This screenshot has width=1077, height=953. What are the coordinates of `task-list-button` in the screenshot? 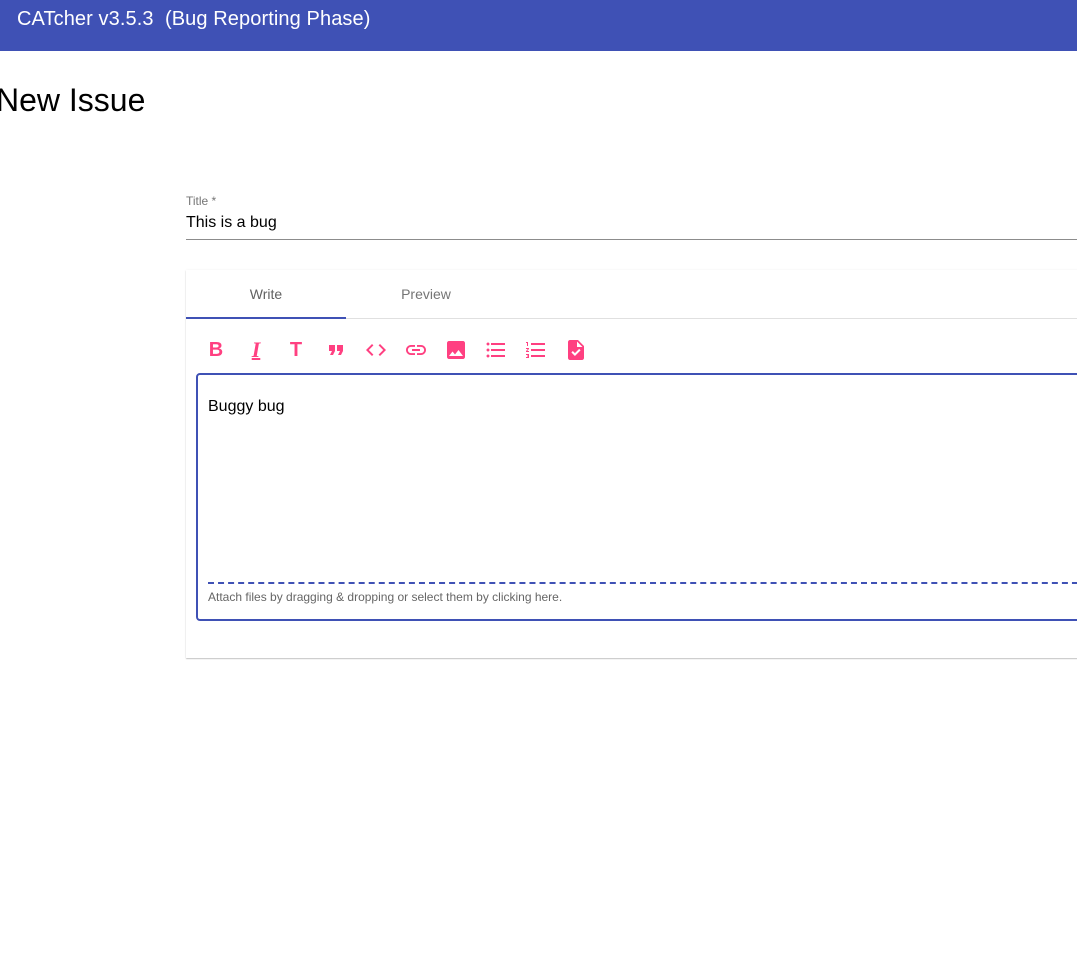 It's located at (576, 350).